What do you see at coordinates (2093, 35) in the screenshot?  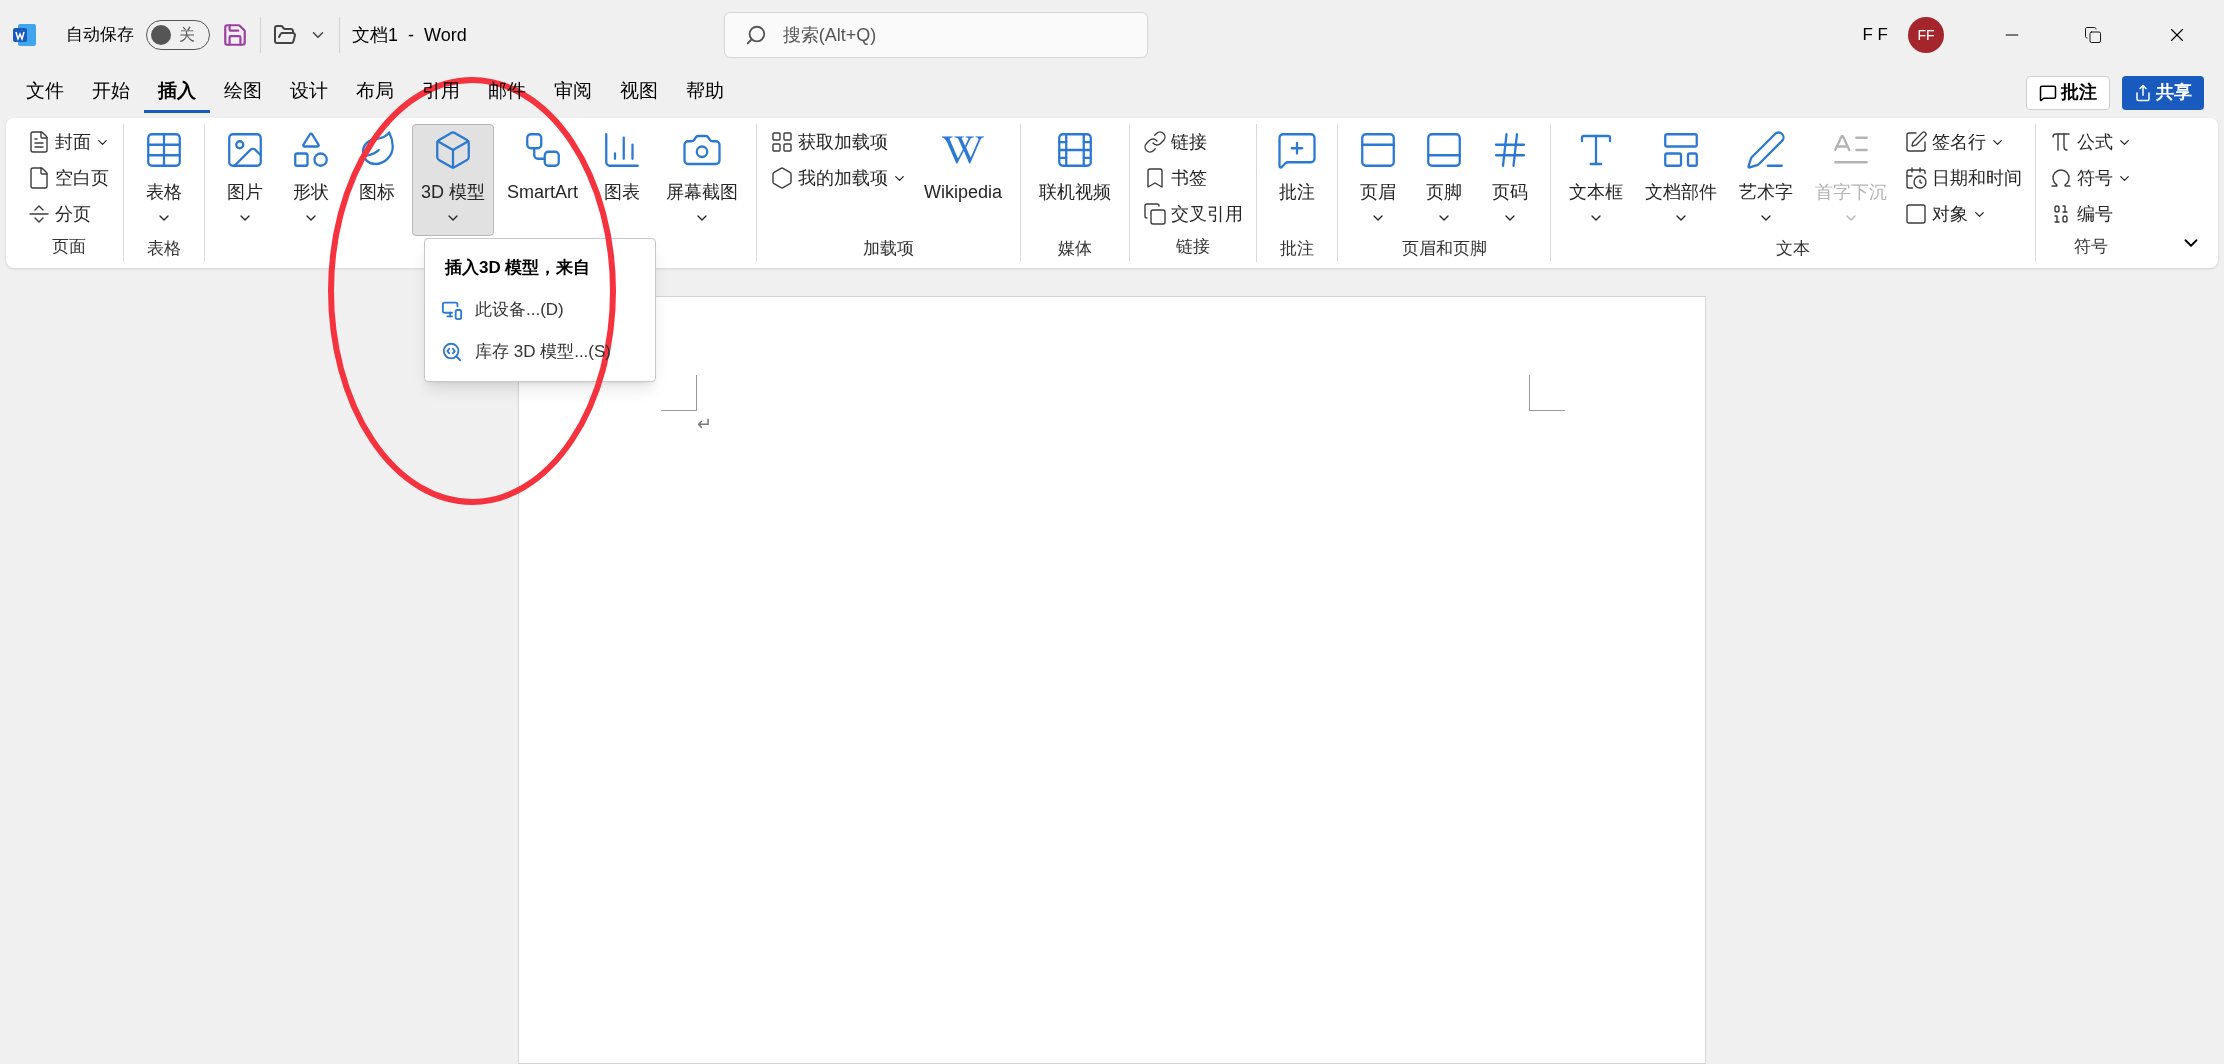 I see `restore-icon` at bounding box center [2093, 35].